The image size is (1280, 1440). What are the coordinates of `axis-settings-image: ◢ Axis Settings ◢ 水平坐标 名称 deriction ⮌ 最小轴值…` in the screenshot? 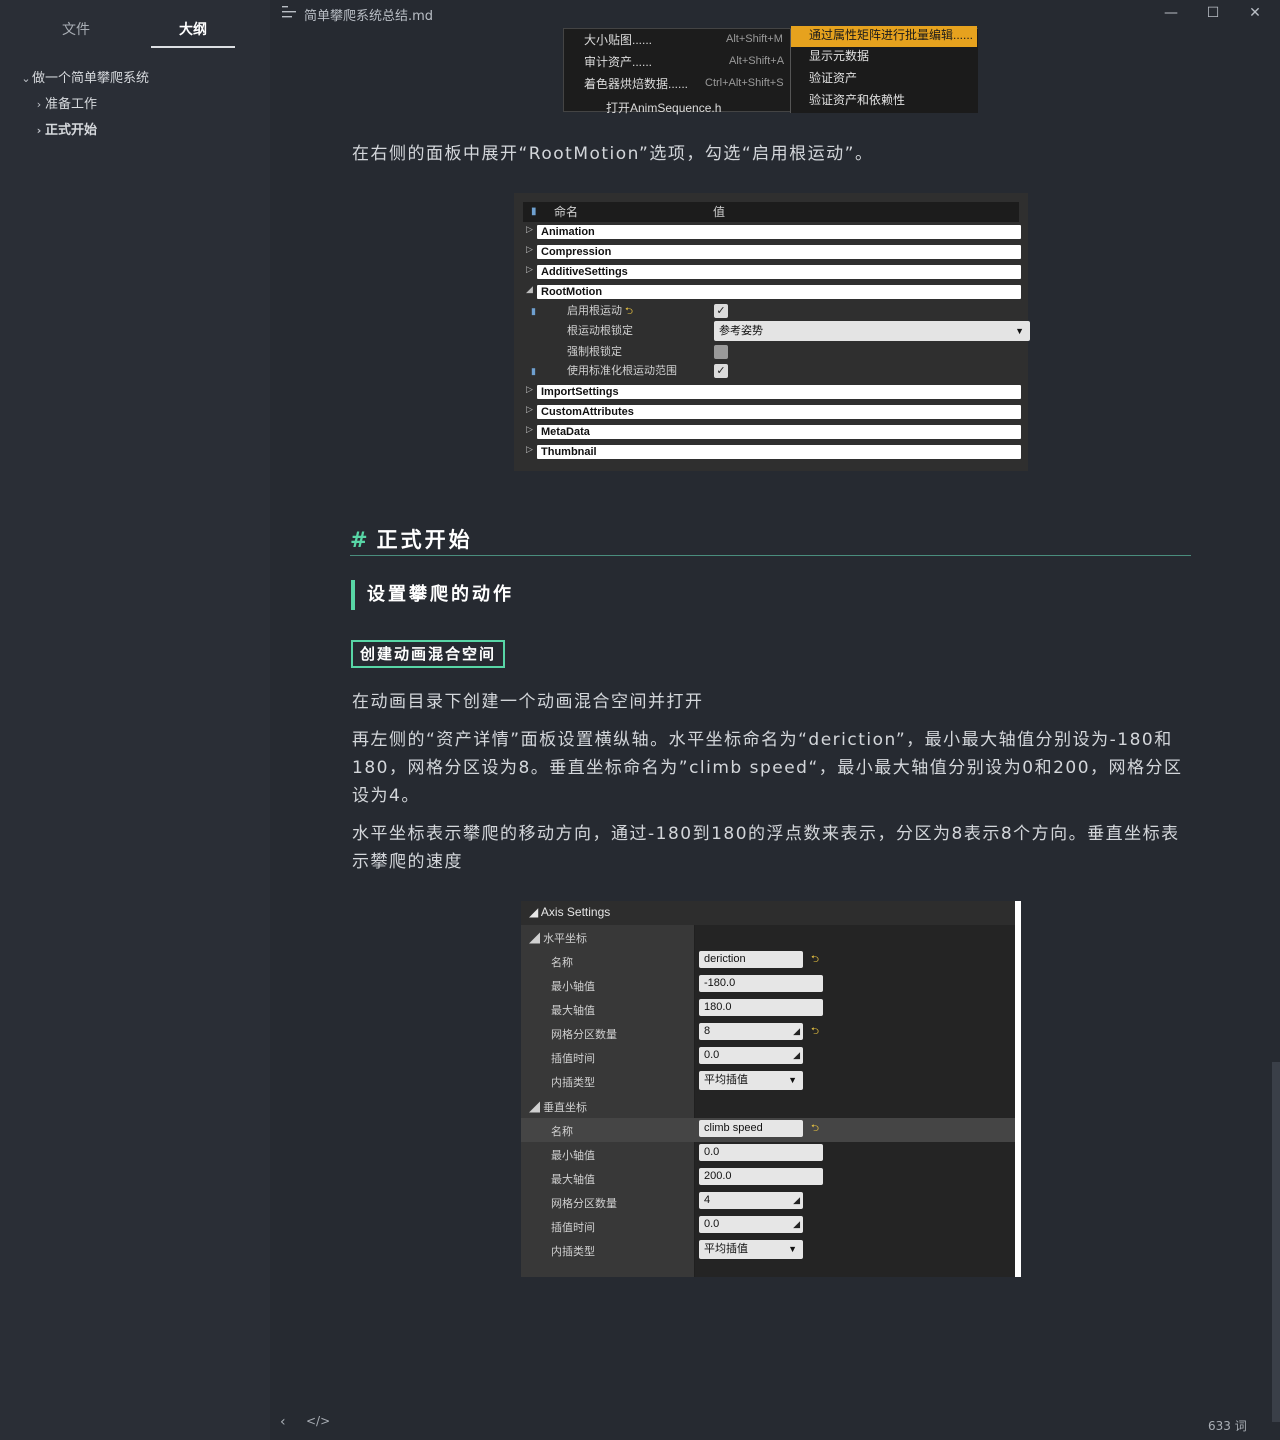 It's located at (771, 1089).